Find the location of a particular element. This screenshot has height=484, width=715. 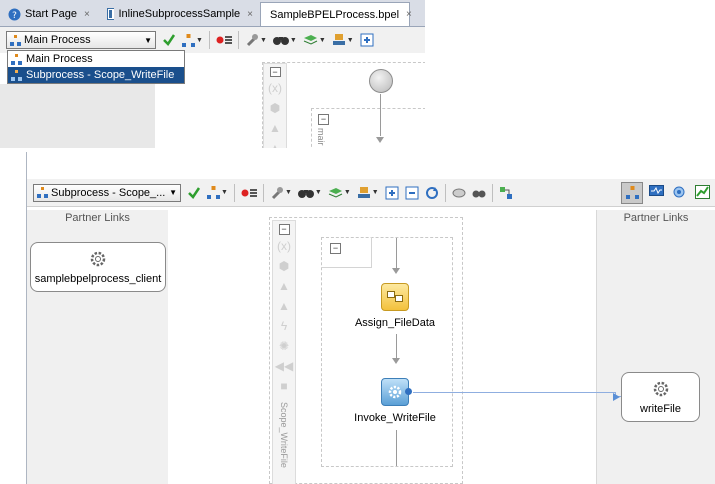

activity-palette: − (x) ⬢ ▲ ▲ is located at coordinates (275, 105).